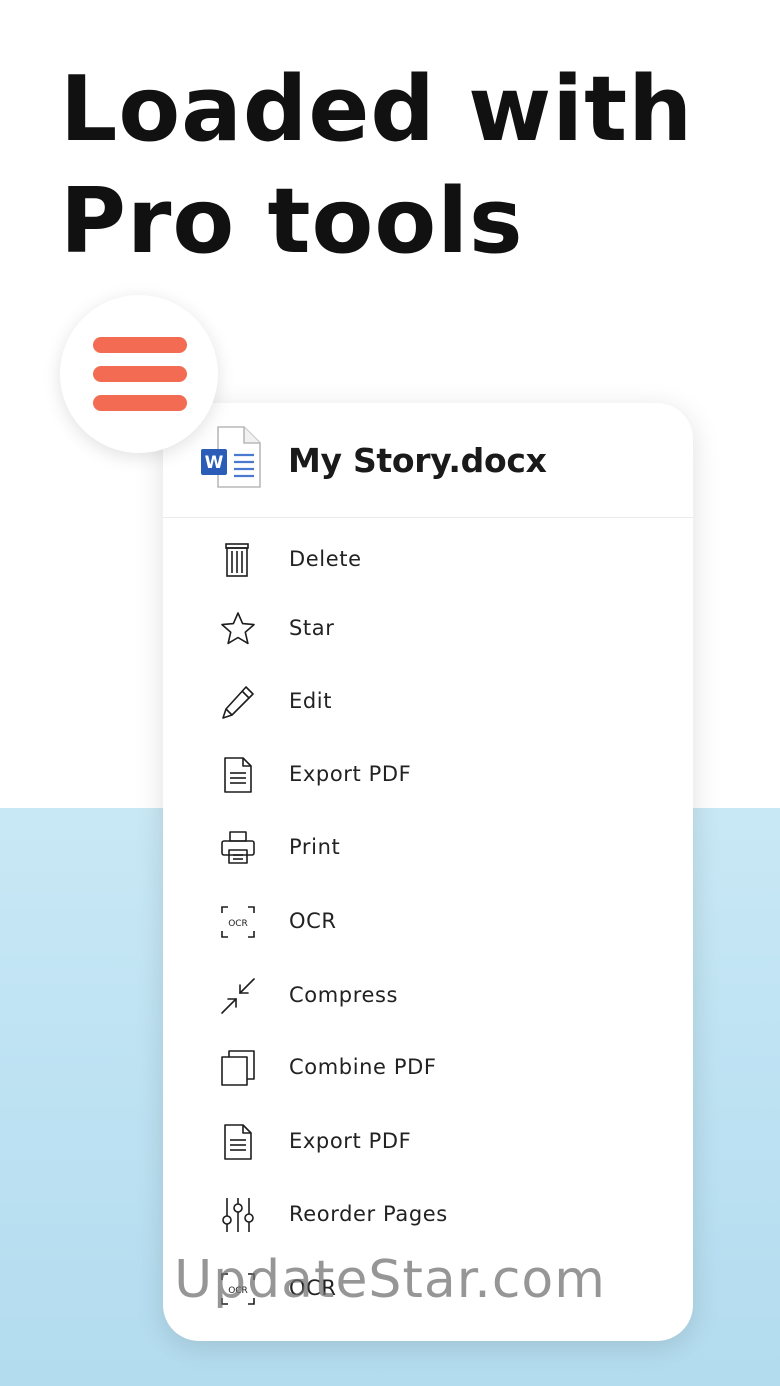 This screenshot has width=780, height=1386. What do you see at coordinates (238, 628) in the screenshot?
I see `star-icon` at bounding box center [238, 628].